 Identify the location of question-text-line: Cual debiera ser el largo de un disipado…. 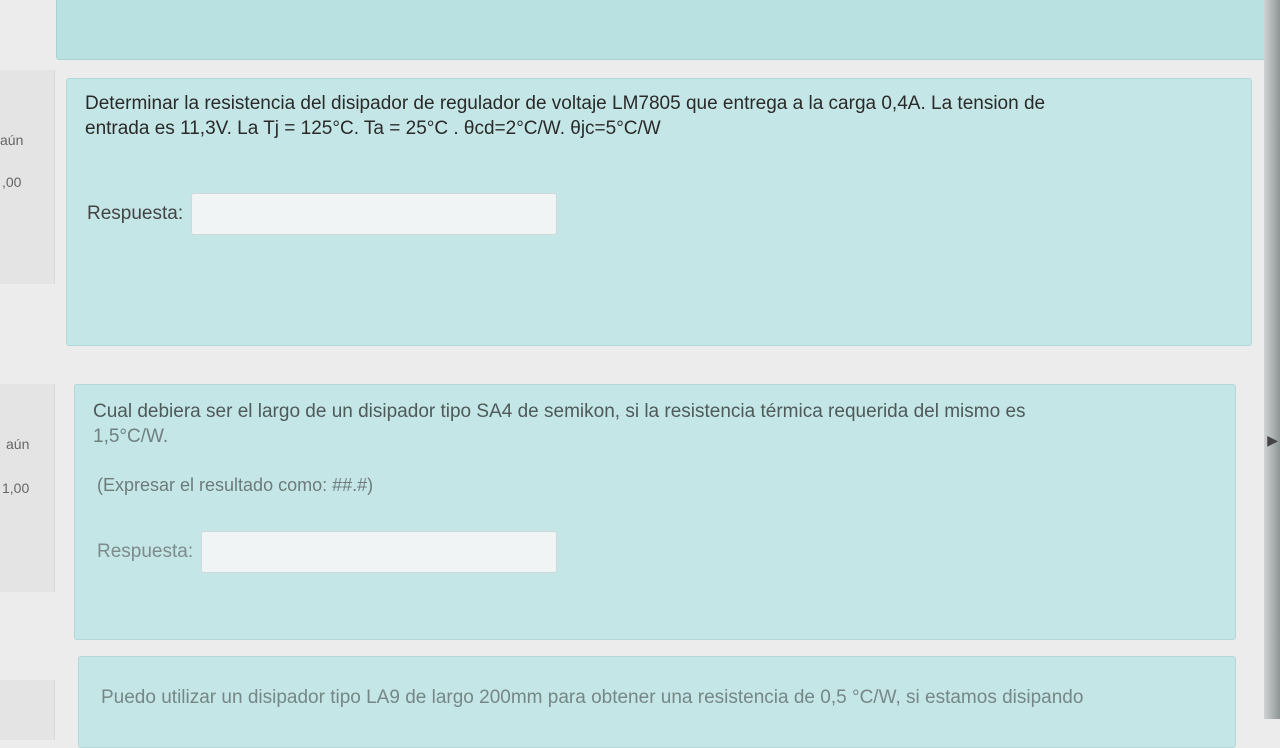
(559, 411).